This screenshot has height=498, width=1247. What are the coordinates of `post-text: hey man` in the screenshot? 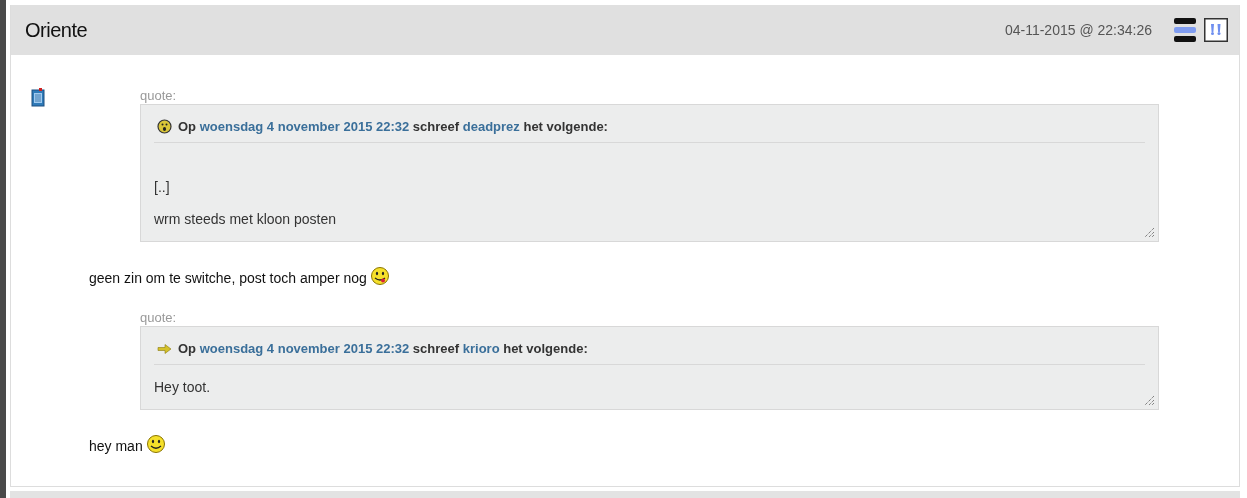 It's located at (116, 446).